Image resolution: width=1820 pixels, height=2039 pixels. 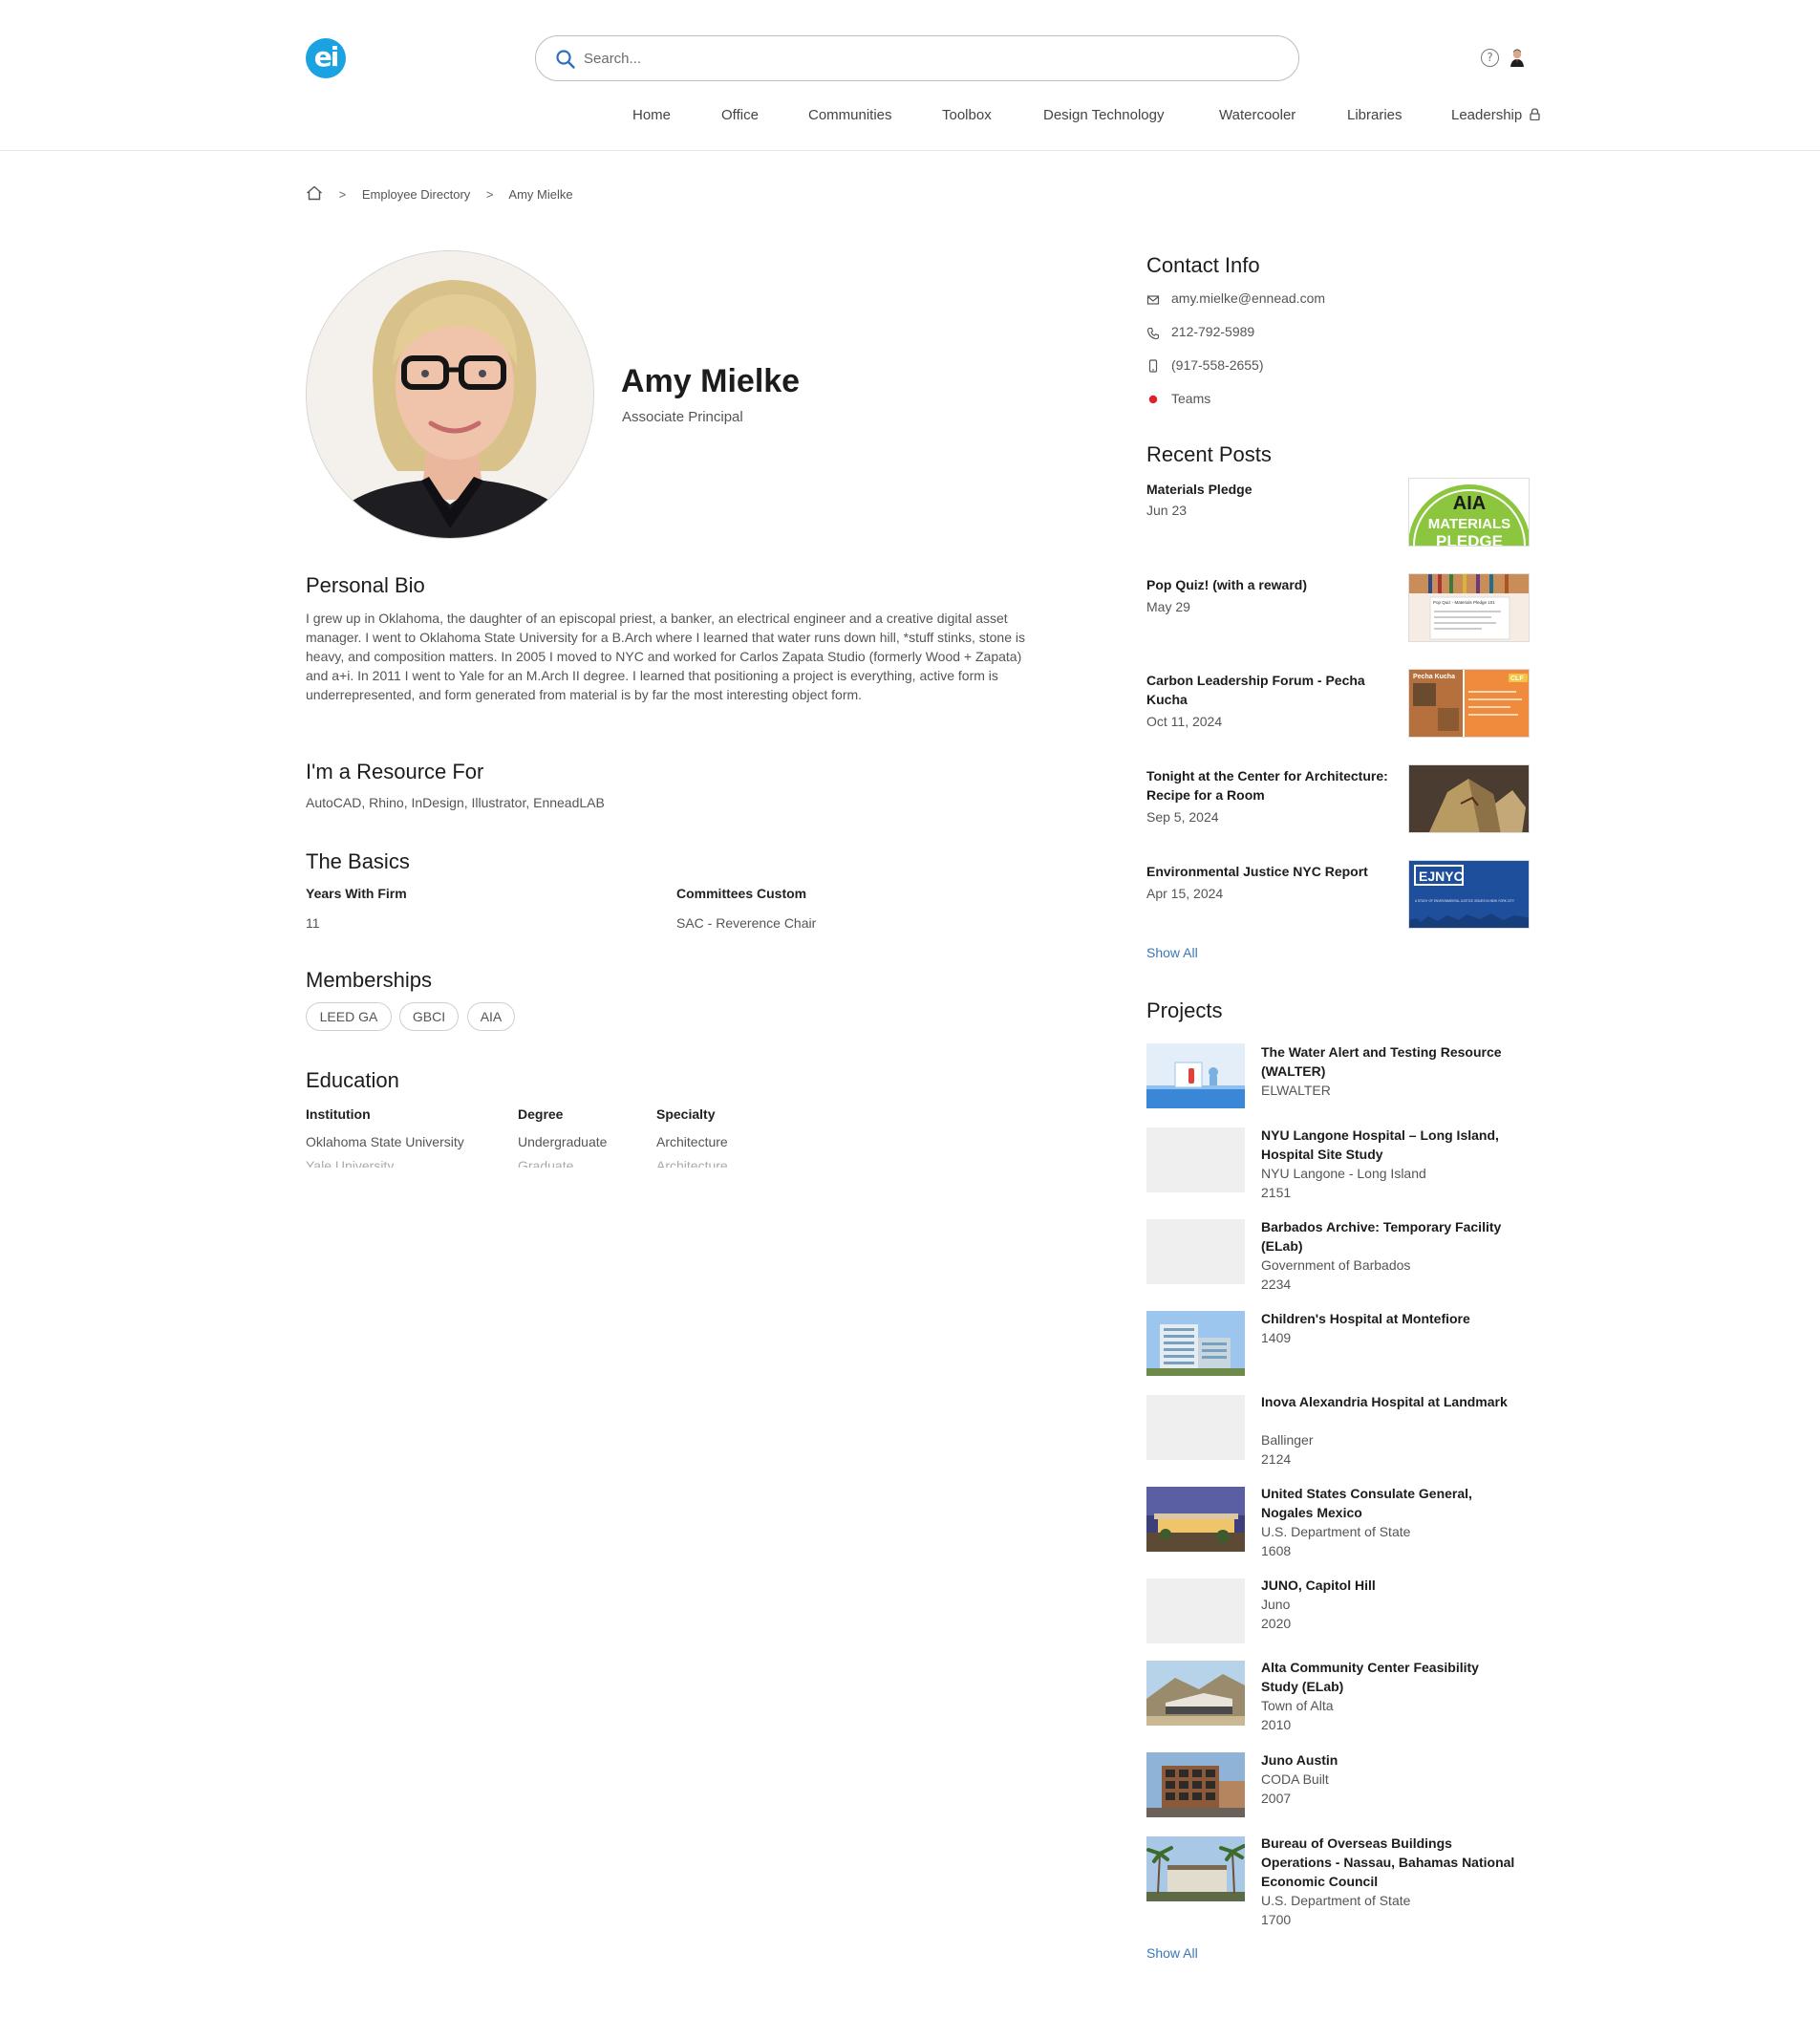 What do you see at coordinates (563, 1141) in the screenshot?
I see `education-degree: Undergraduate` at bounding box center [563, 1141].